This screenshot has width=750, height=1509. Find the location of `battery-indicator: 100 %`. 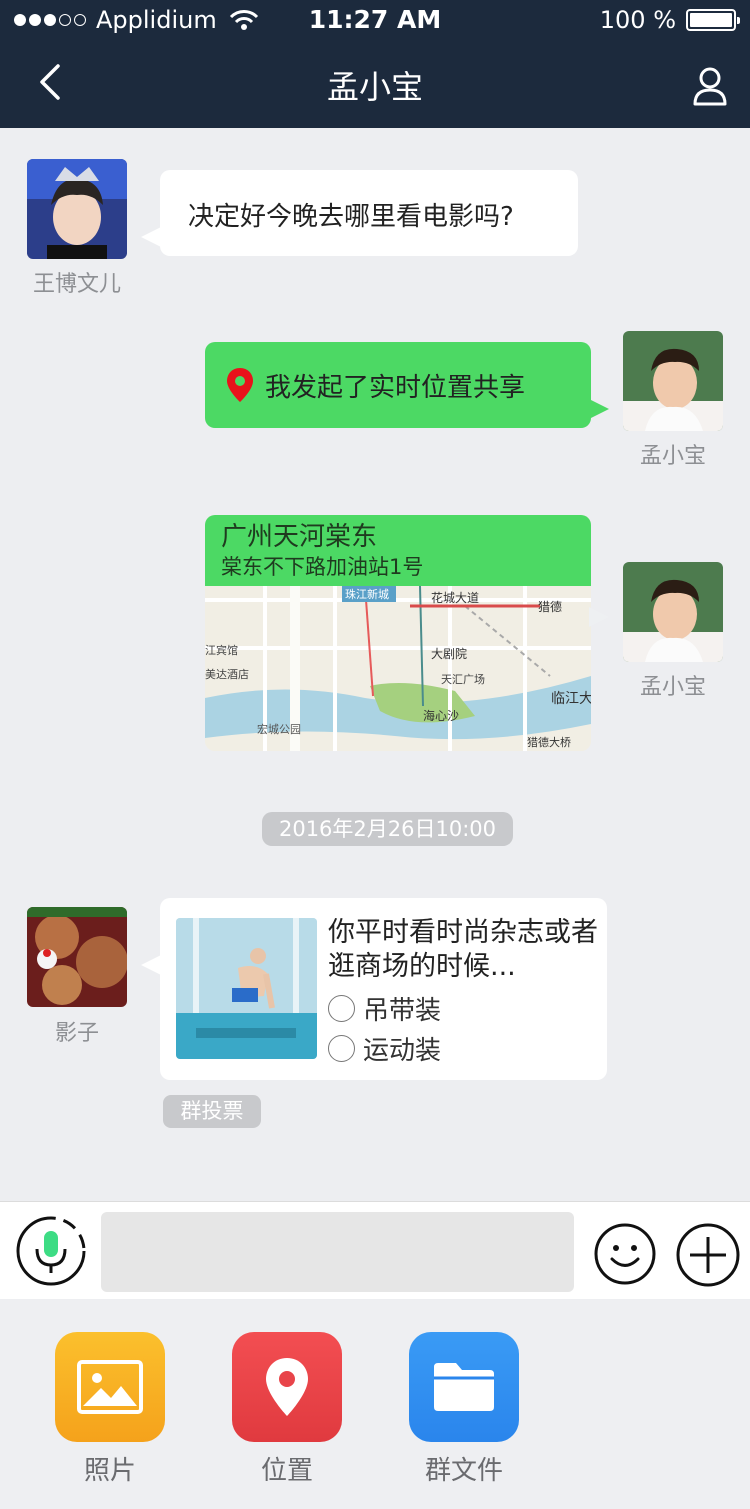

battery-indicator: 100 % is located at coordinates (669, 20).